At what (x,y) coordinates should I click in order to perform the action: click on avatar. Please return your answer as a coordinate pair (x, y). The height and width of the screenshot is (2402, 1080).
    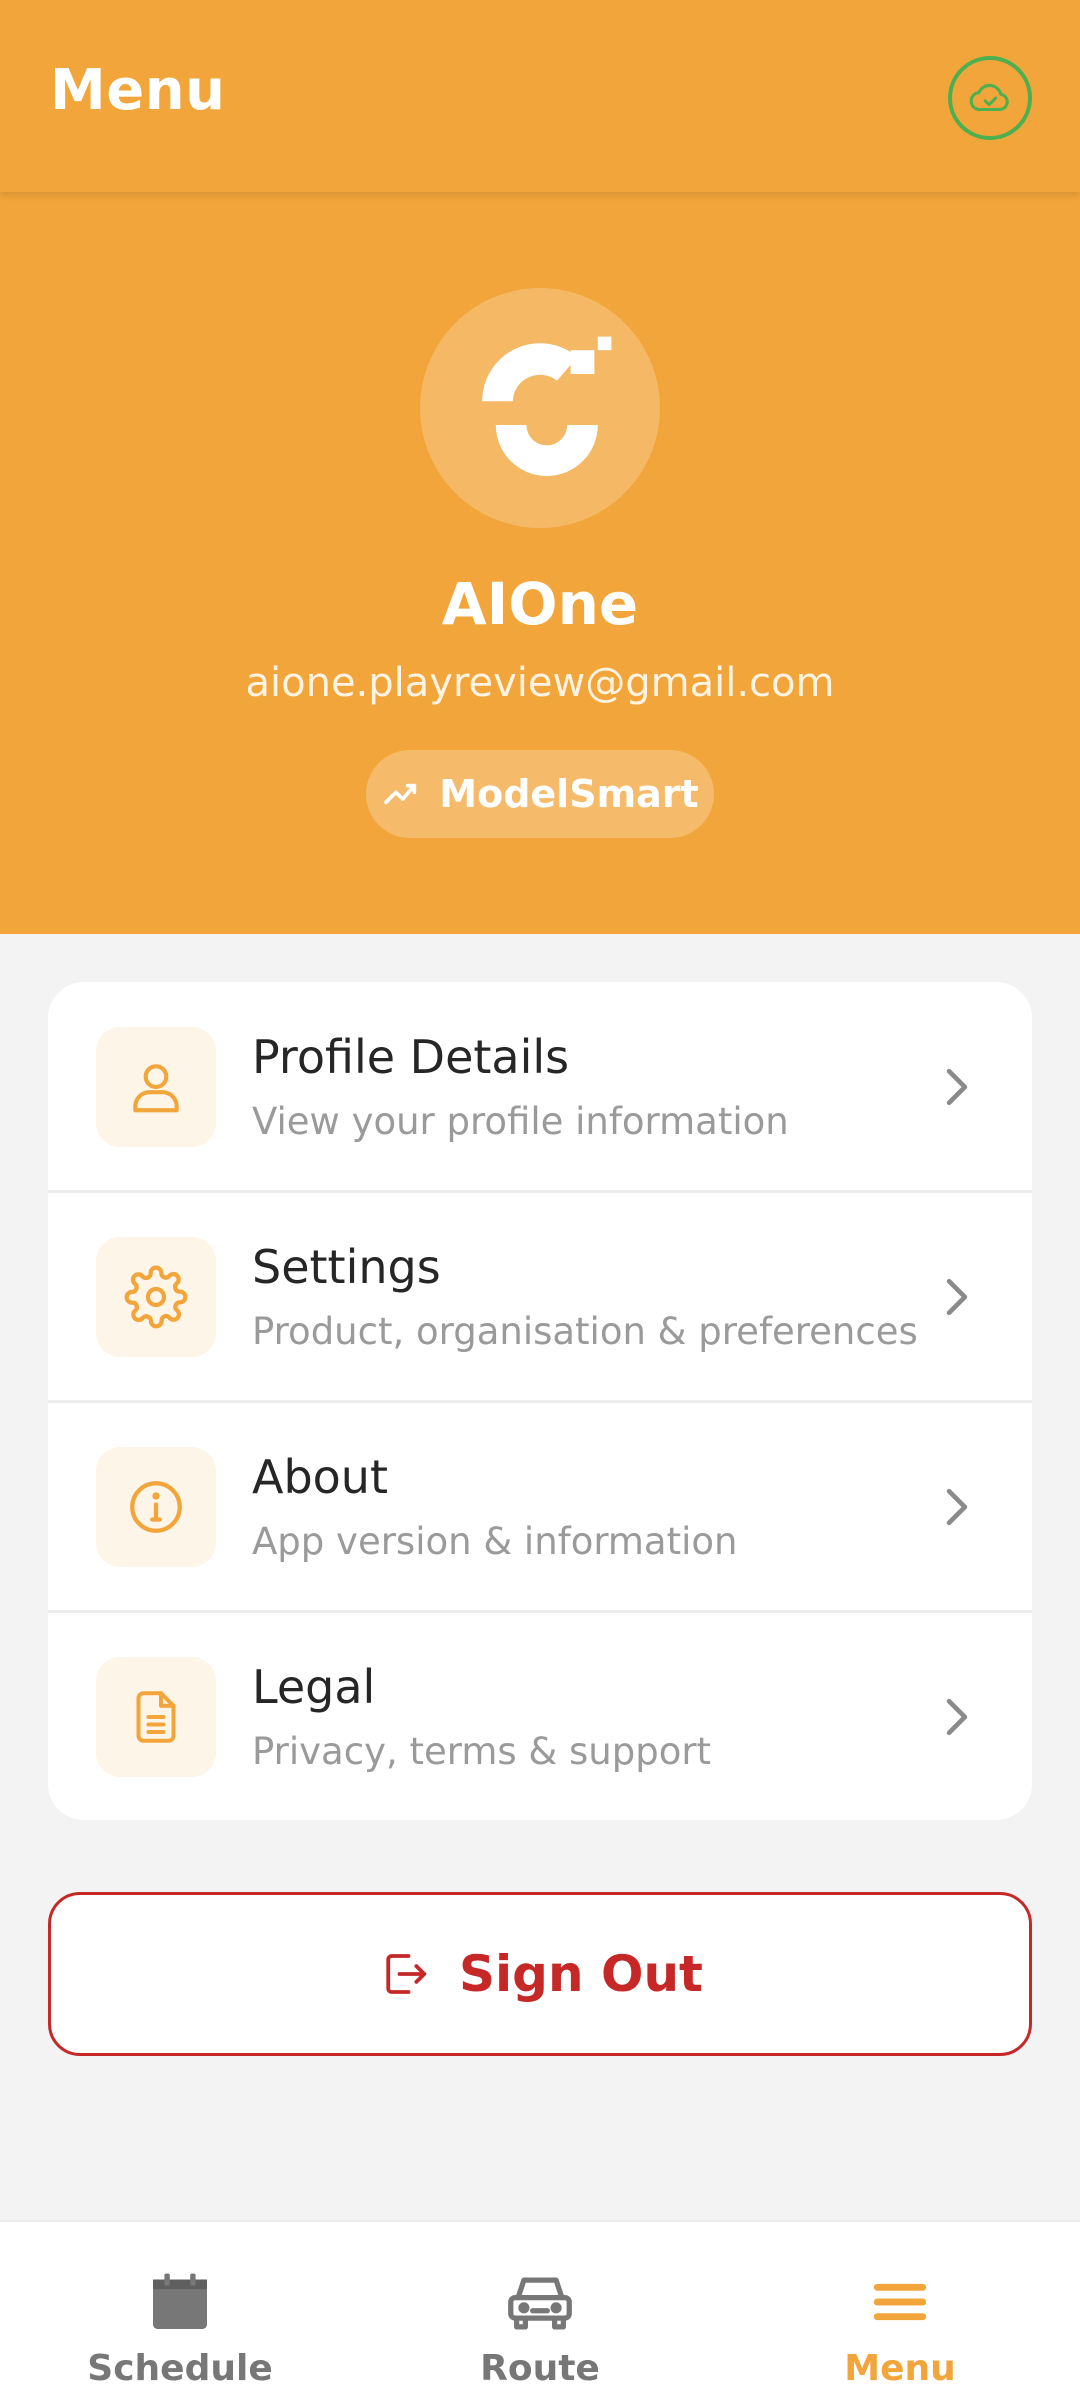
    Looking at the image, I should click on (540, 408).